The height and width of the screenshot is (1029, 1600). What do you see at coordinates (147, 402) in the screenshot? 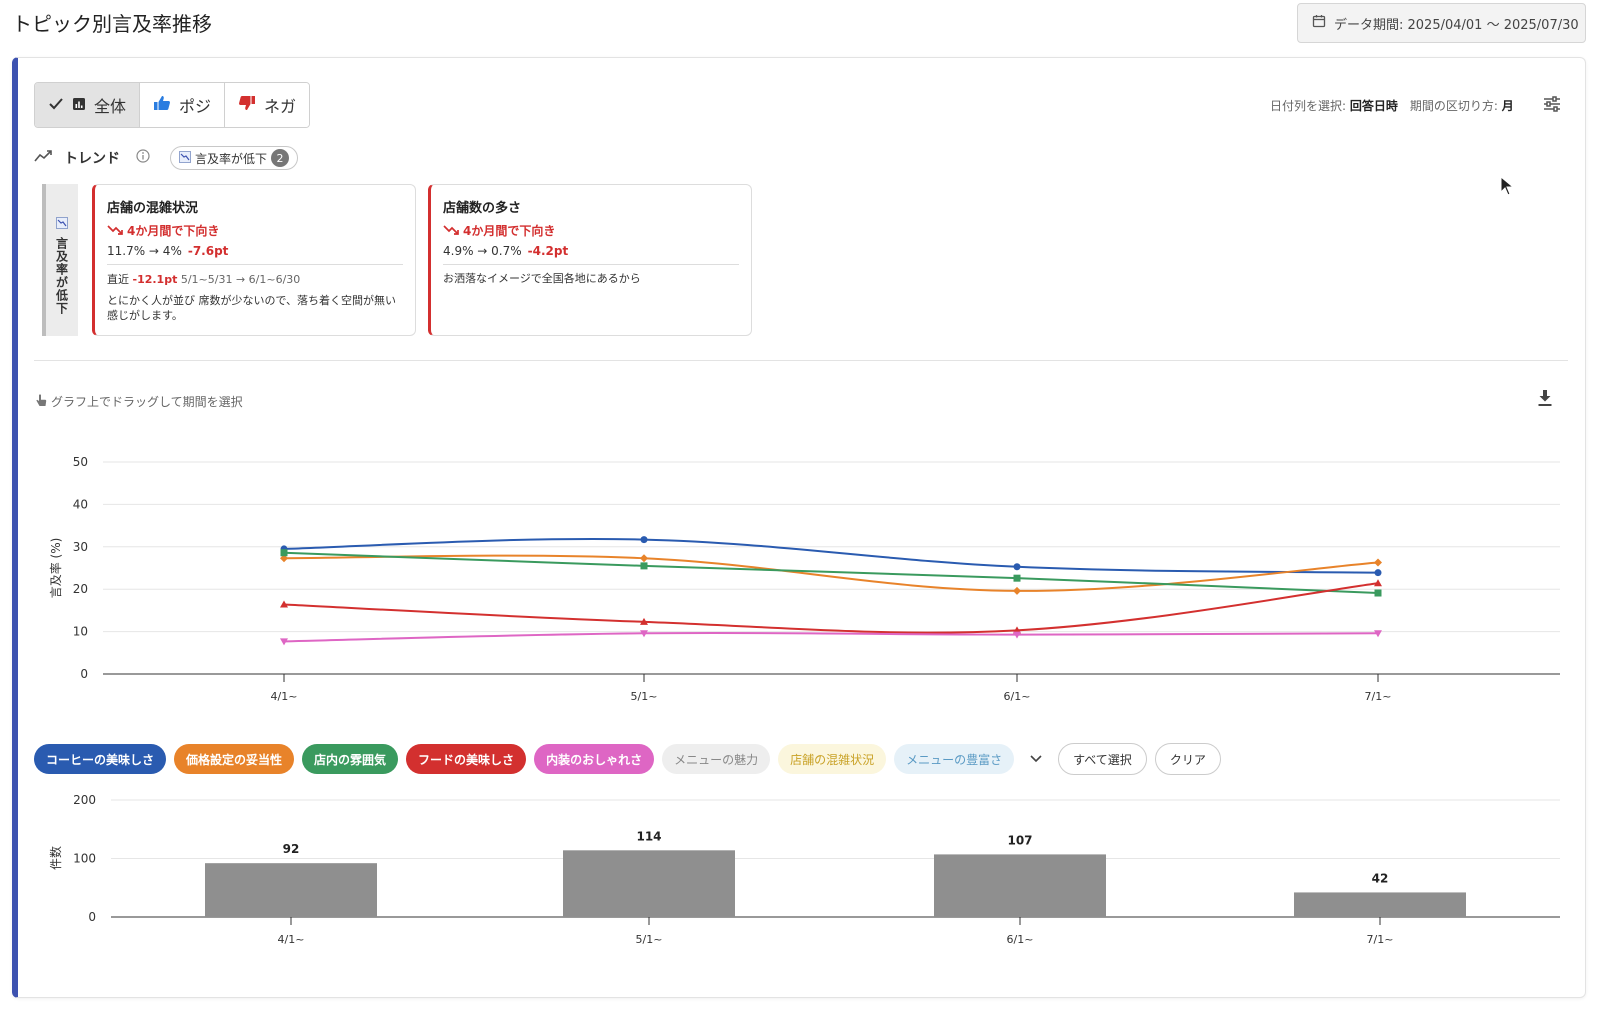
I see `drag-hint-label: グラフ上でドラッグして期間を選択` at bounding box center [147, 402].